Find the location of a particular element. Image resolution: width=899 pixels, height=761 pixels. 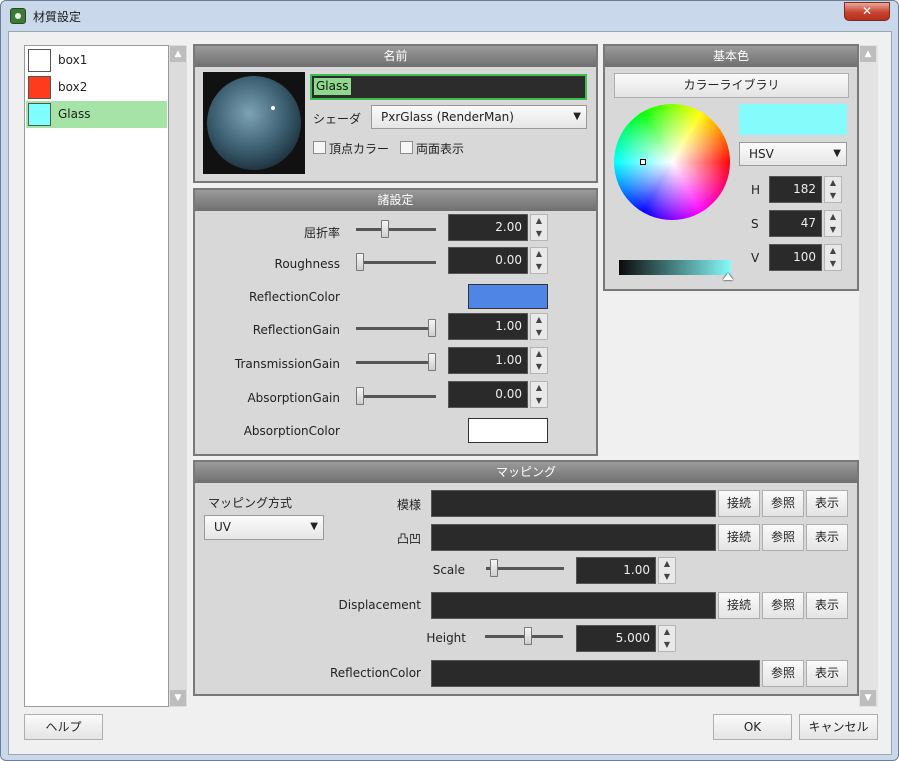

pattern-browse-button: 参照 is located at coordinates (783, 503).